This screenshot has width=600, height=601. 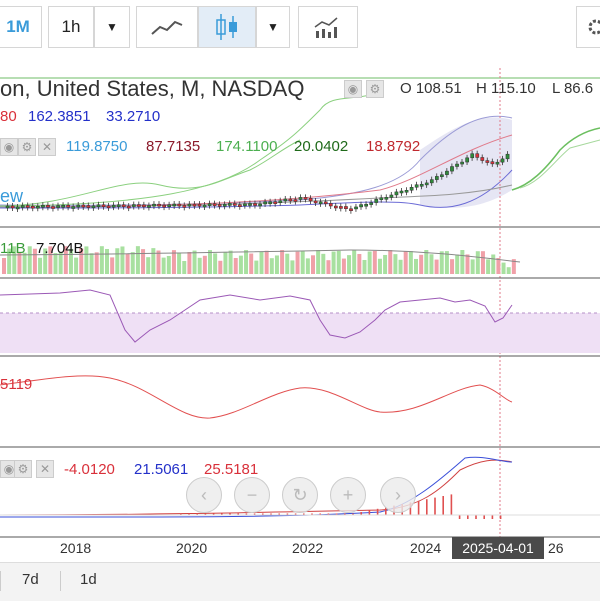 What do you see at coordinates (398, 495) in the screenshot?
I see `scroll-right-button: ›` at bounding box center [398, 495].